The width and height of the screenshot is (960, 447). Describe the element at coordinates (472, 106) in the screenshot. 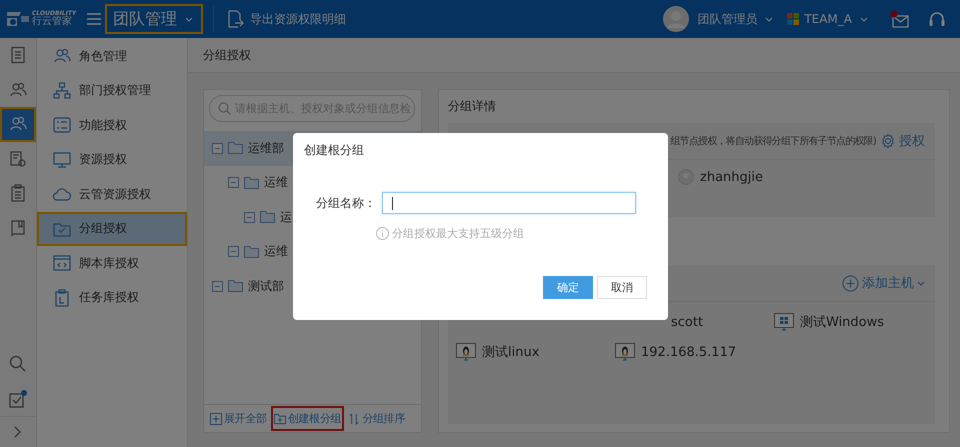

I see `panel-title: 分组详情` at that location.